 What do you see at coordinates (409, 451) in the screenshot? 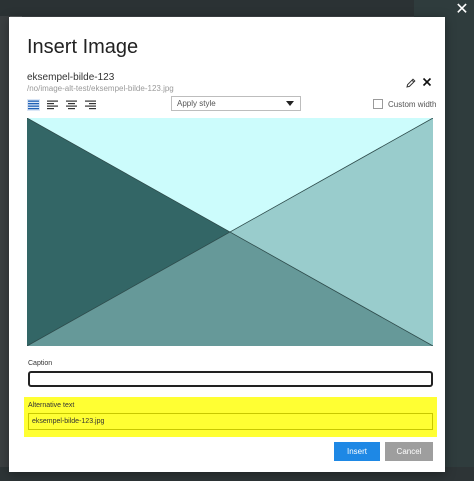
I see `cancel-button: Cancel` at bounding box center [409, 451].